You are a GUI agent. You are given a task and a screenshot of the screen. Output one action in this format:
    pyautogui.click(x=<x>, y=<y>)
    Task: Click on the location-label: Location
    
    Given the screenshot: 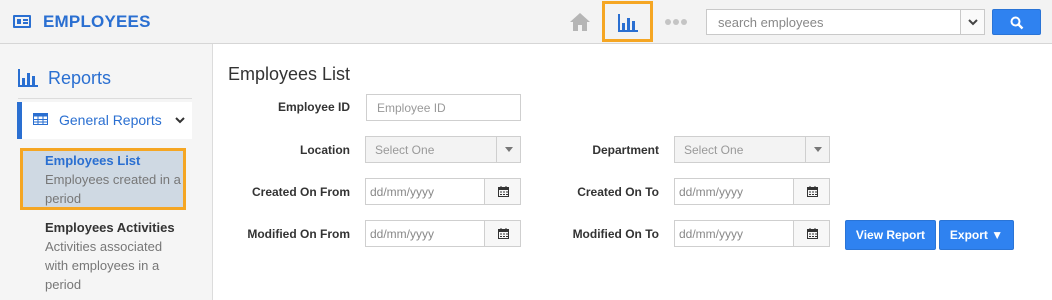 What is the action you would take?
    pyautogui.click(x=325, y=150)
    